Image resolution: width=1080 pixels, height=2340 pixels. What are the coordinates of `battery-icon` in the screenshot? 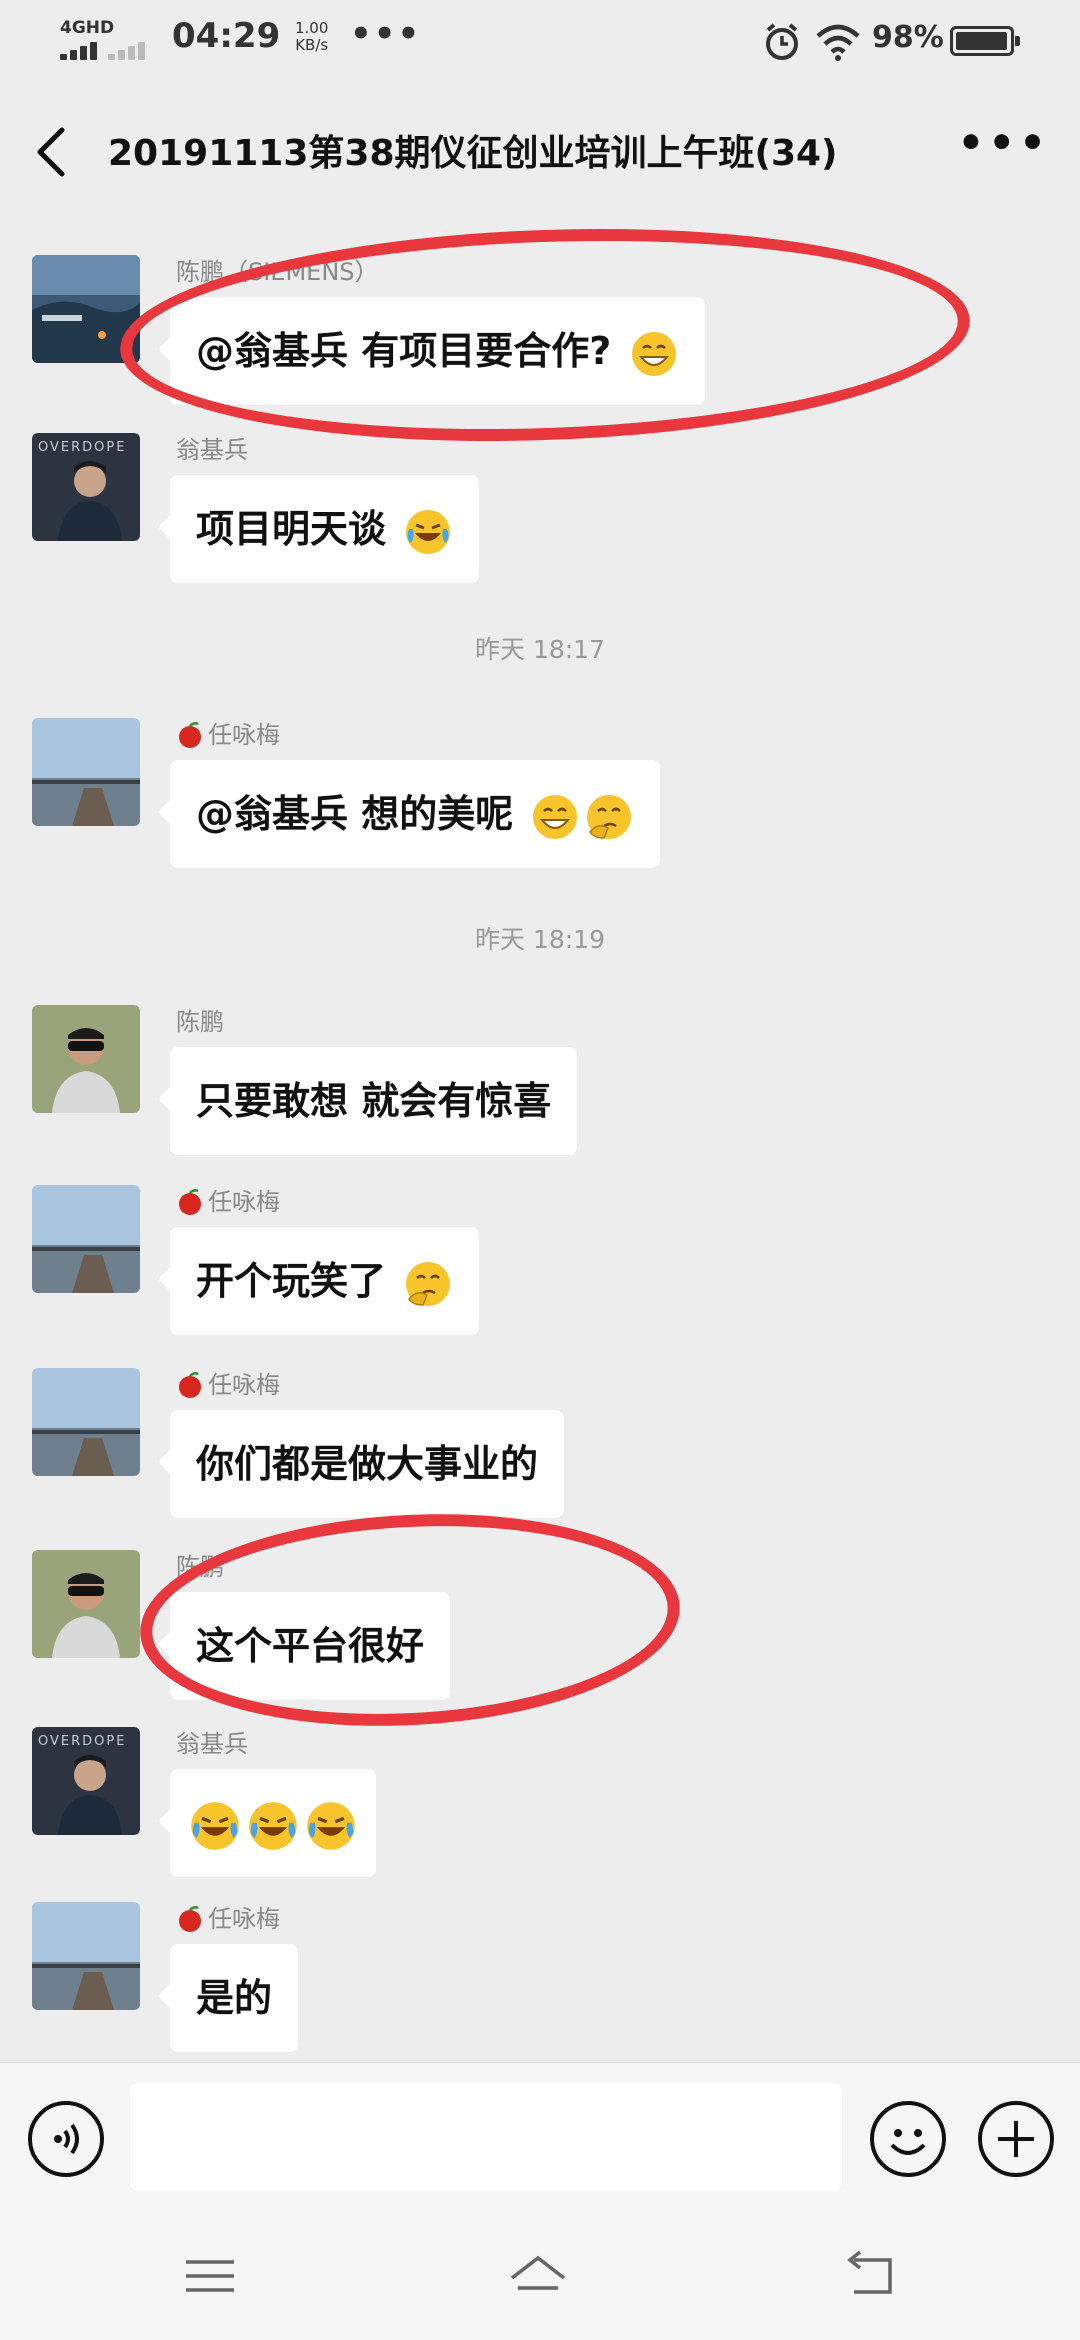 It's located at (985, 41).